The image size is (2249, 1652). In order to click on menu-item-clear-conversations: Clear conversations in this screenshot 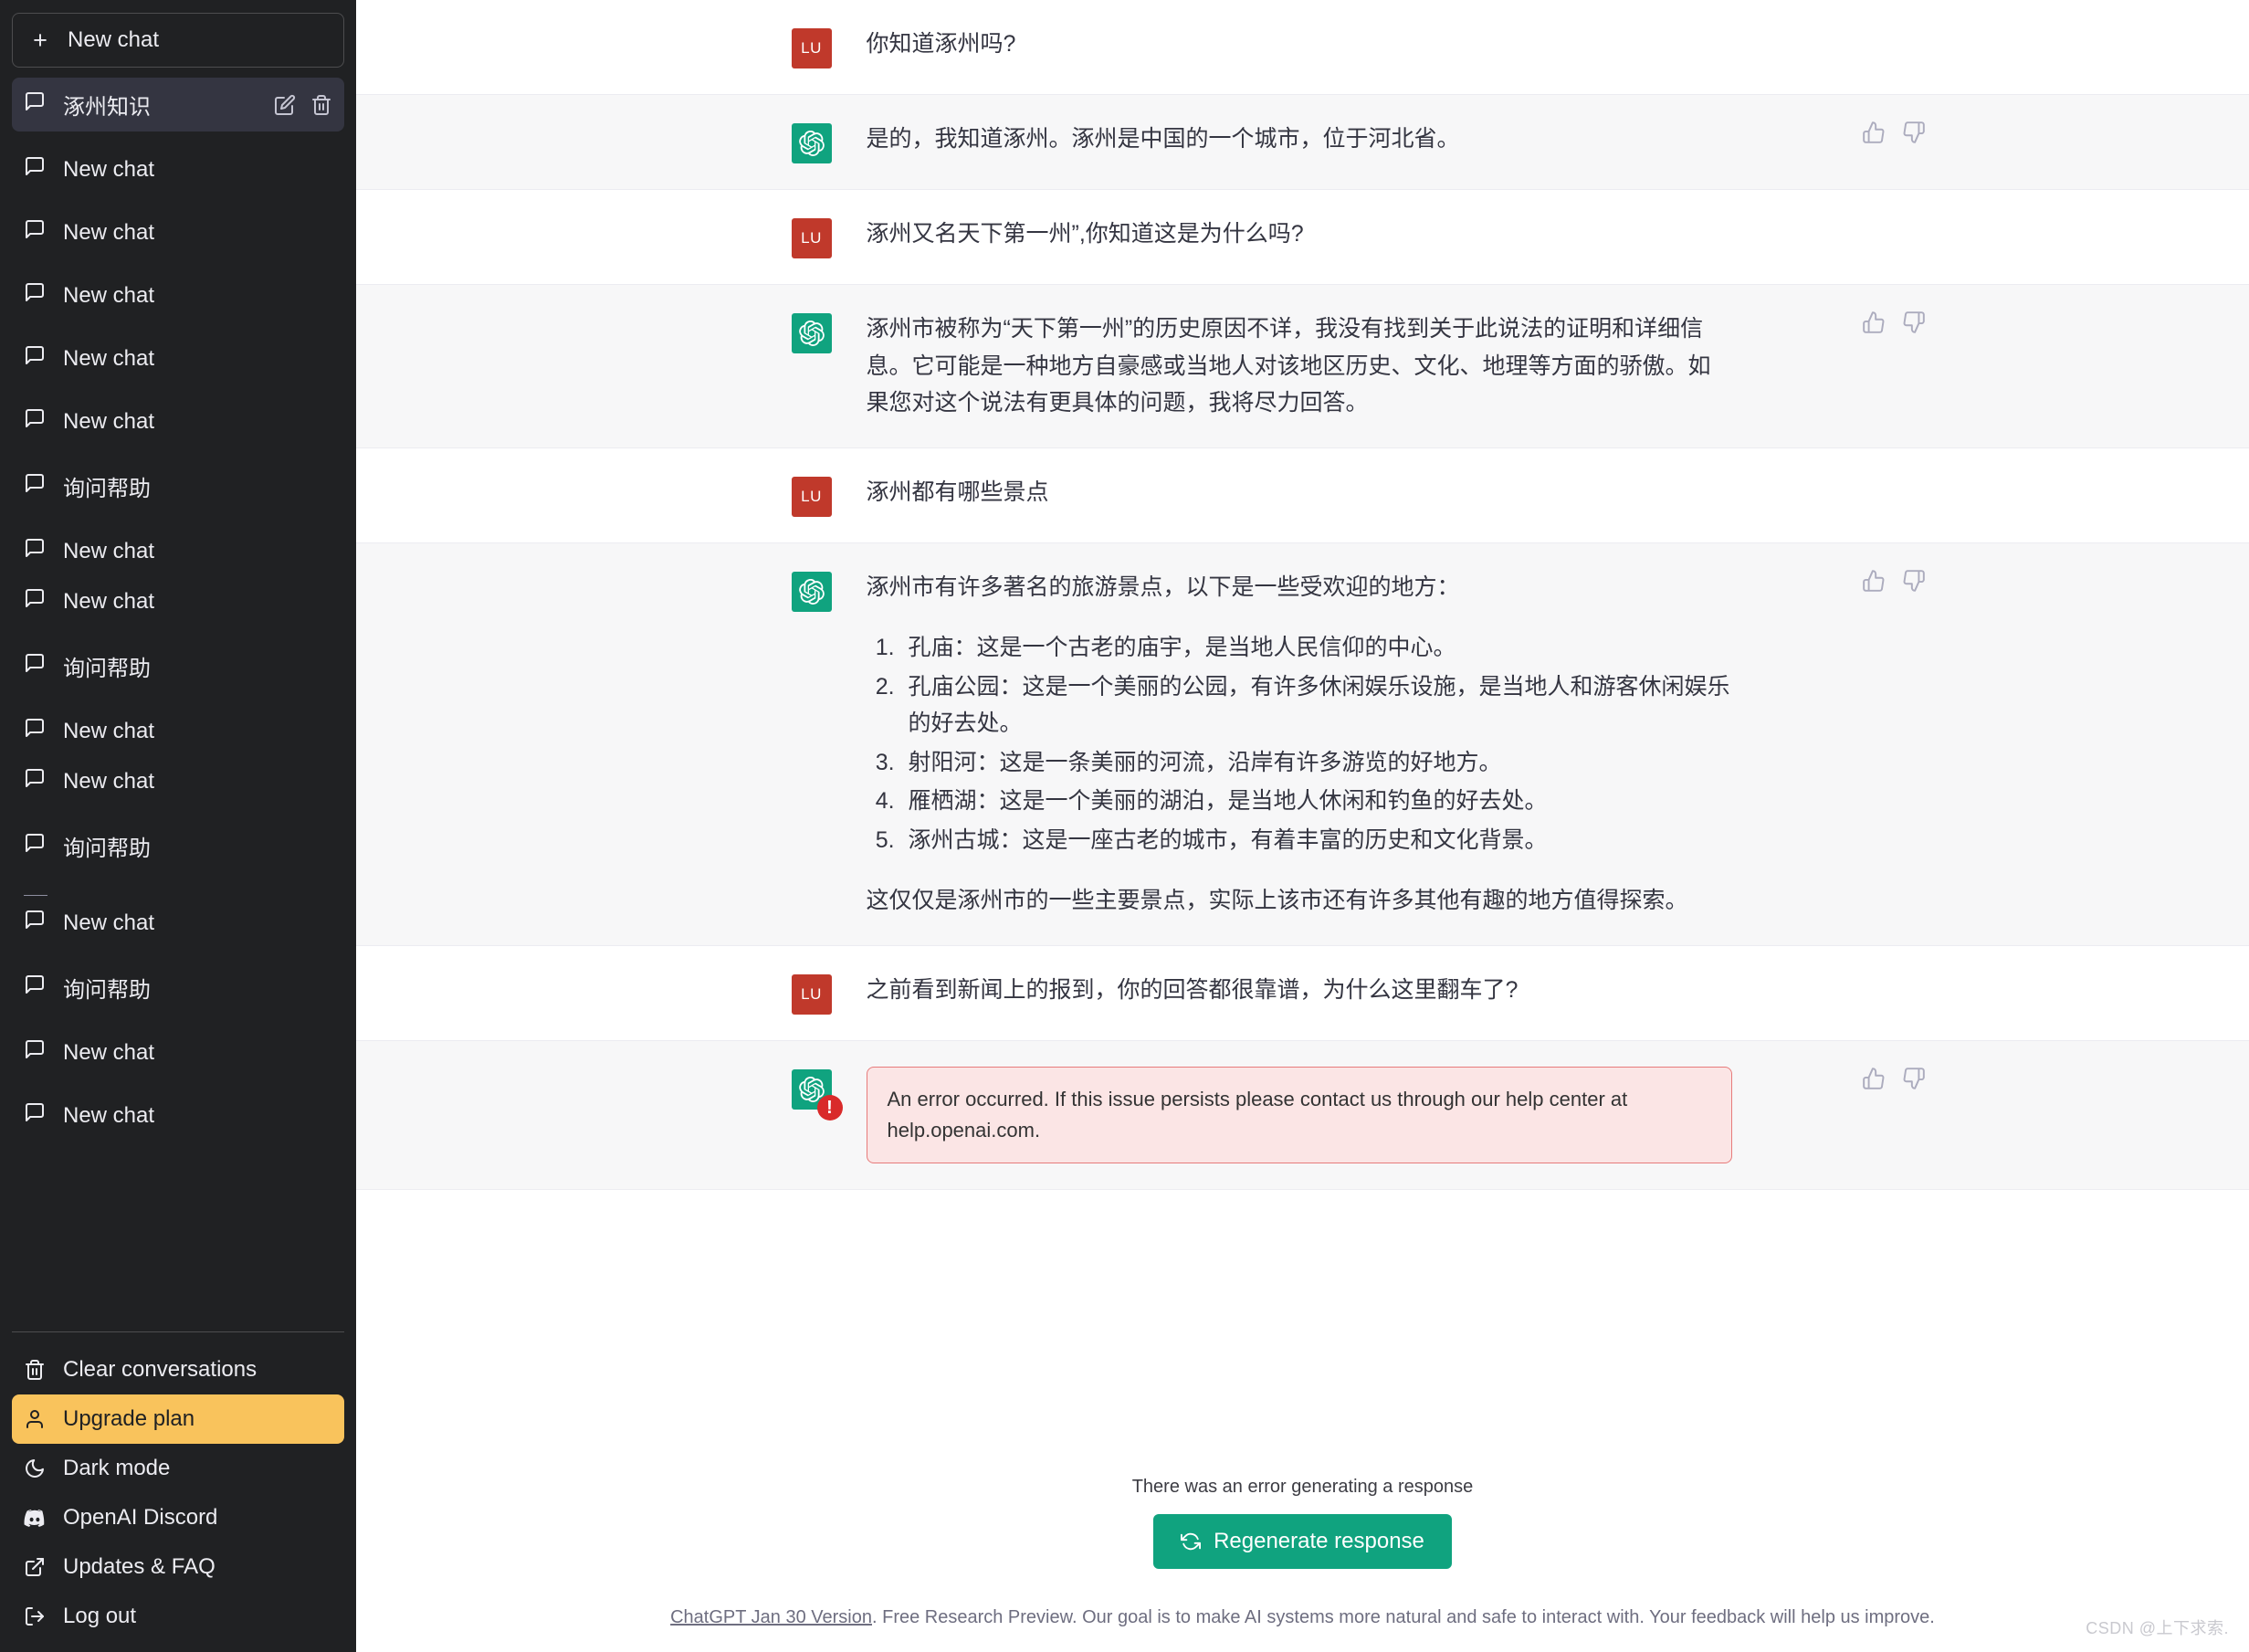, I will do `click(178, 1369)`.